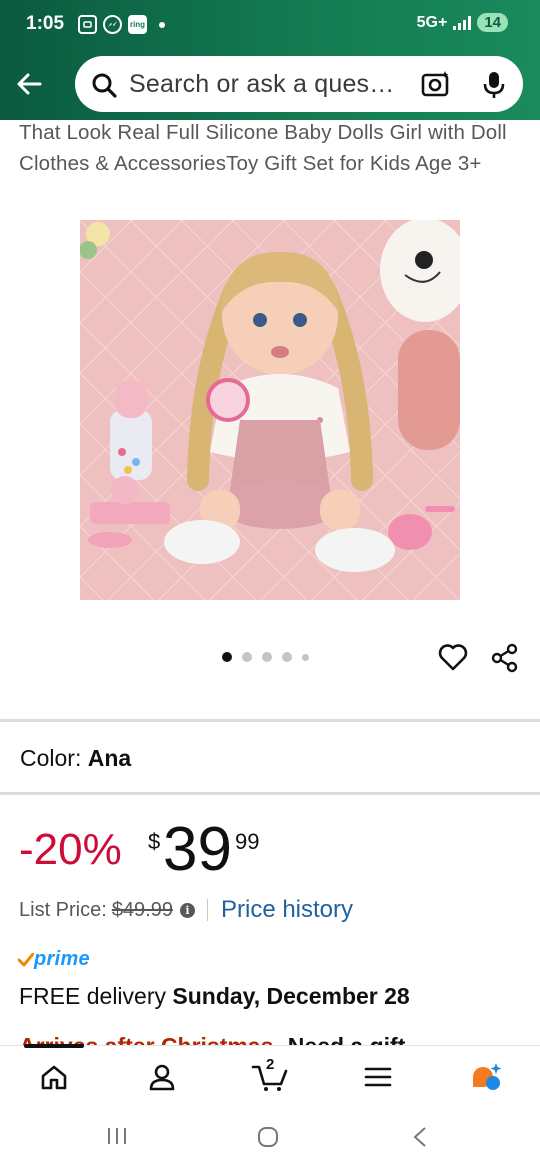 This screenshot has width=540, height=1170. I want to click on back-arrow-icon, so click(30, 84).